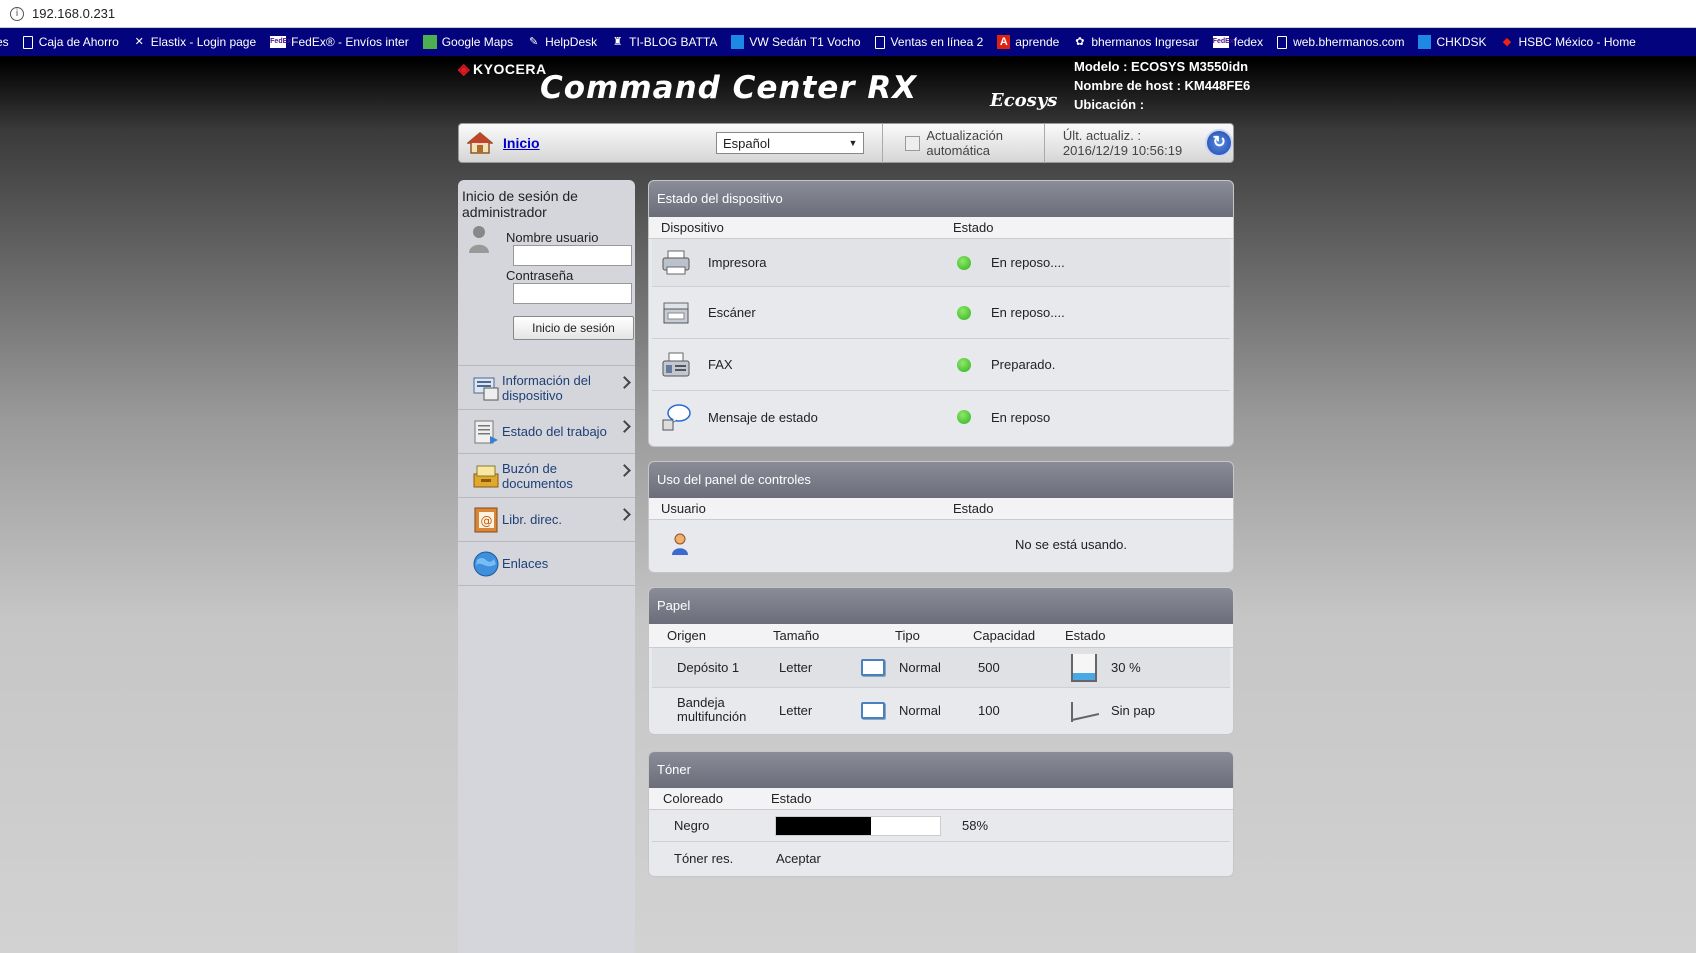 The image size is (1696, 953). What do you see at coordinates (70, 42) in the screenshot?
I see `bookmark-caja-de-ahorro: Caja de Ahorro` at bounding box center [70, 42].